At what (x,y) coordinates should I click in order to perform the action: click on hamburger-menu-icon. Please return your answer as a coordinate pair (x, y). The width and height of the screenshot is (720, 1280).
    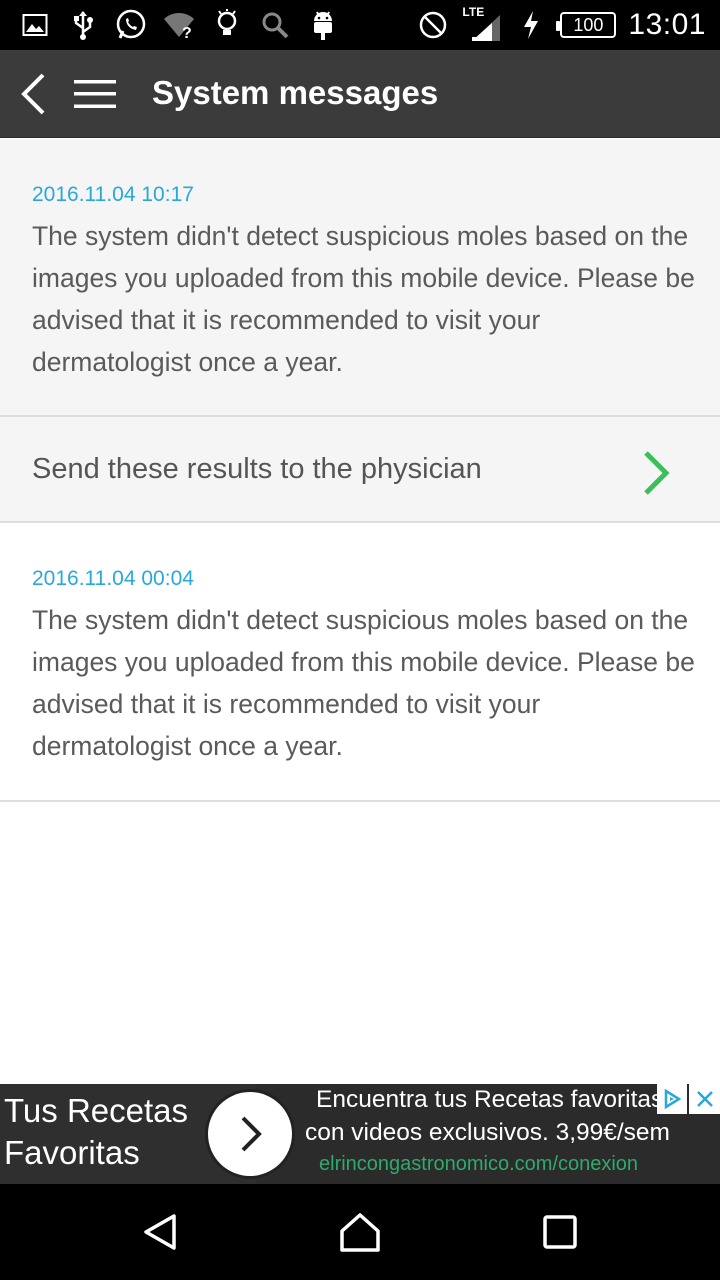
    Looking at the image, I should click on (95, 94).